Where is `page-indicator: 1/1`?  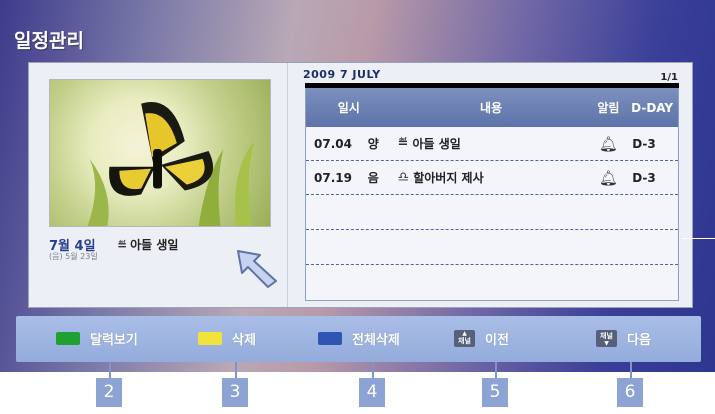
page-indicator: 1/1 is located at coordinates (669, 77).